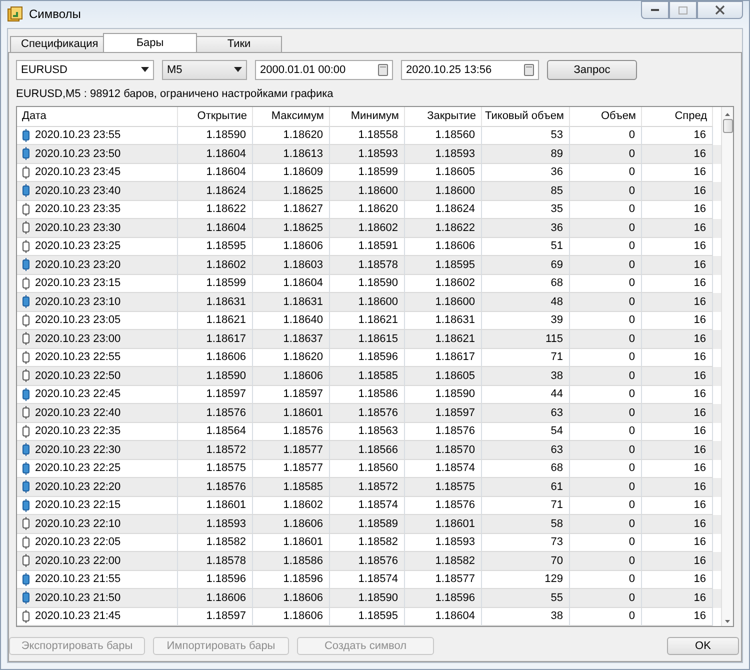 The image size is (750, 670). What do you see at coordinates (78, 394) in the screenshot?
I see `table-cell: 2020.10.23 22:45` at bounding box center [78, 394].